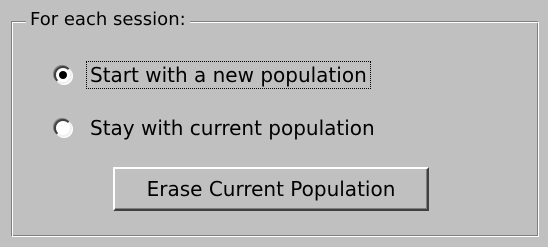 The image size is (548, 247). I want to click on radio-stay-current-population: Stay with current population, so click(216, 128).